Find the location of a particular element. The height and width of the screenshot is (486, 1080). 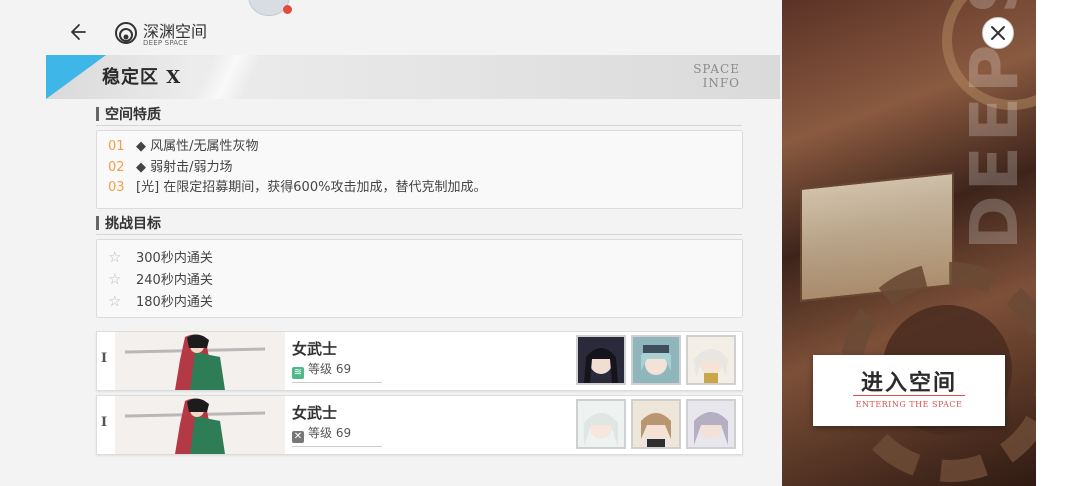

enemy-row: I 女武士 ✕ 等级 69 is located at coordinates (419, 425).